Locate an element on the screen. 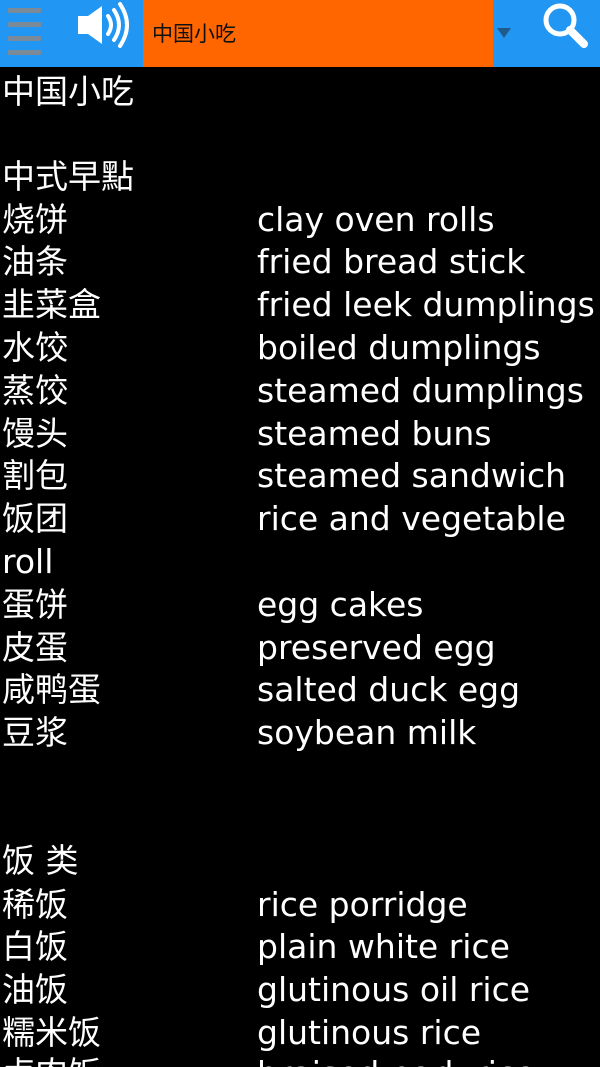 The image size is (600, 1067). toolbar: 中国小吃 is located at coordinates (300, 33).